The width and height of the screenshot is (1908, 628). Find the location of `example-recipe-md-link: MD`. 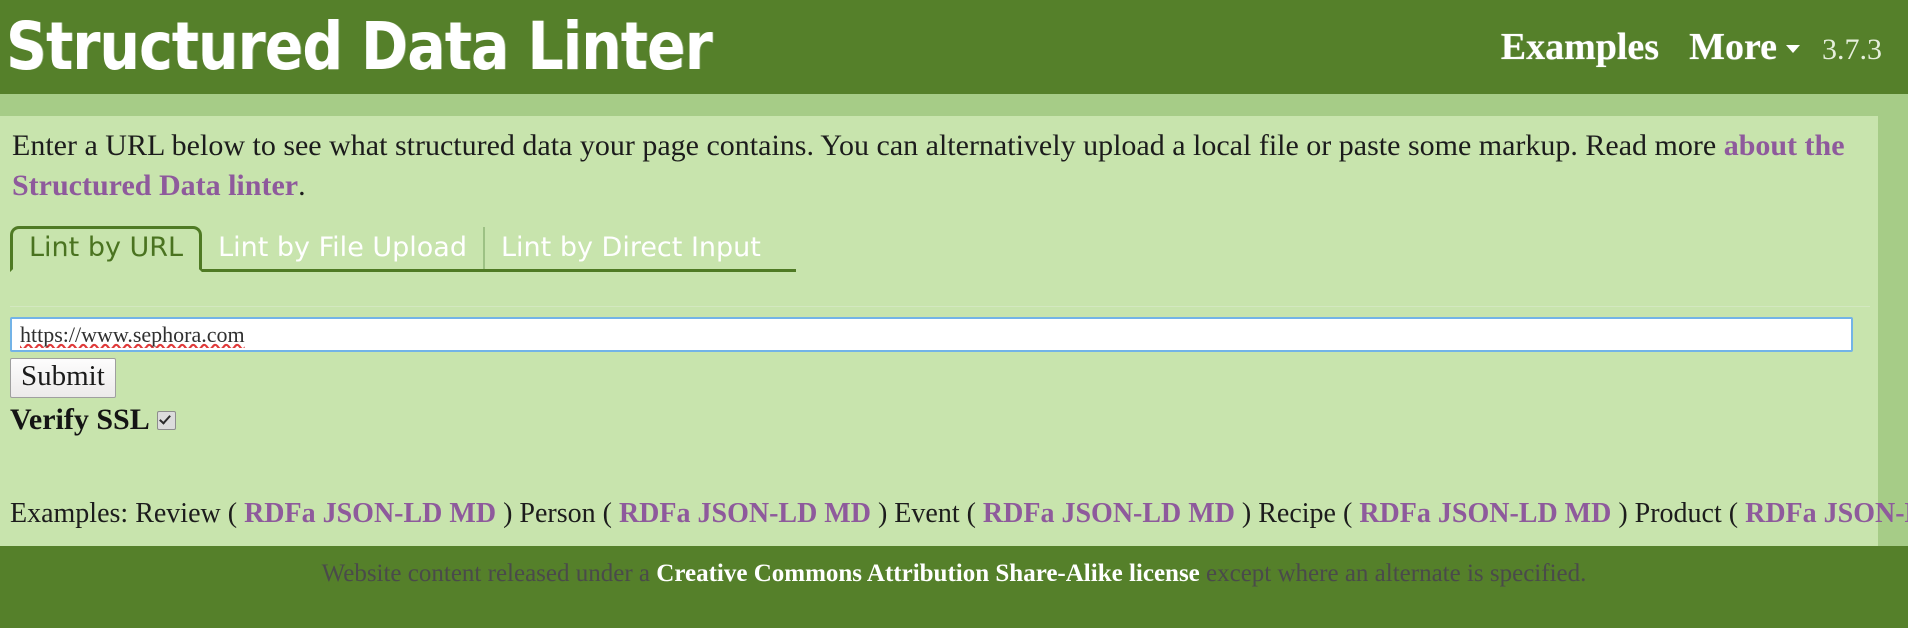

example-recipe-md-link: MD is located at coordinates (1588, 513).